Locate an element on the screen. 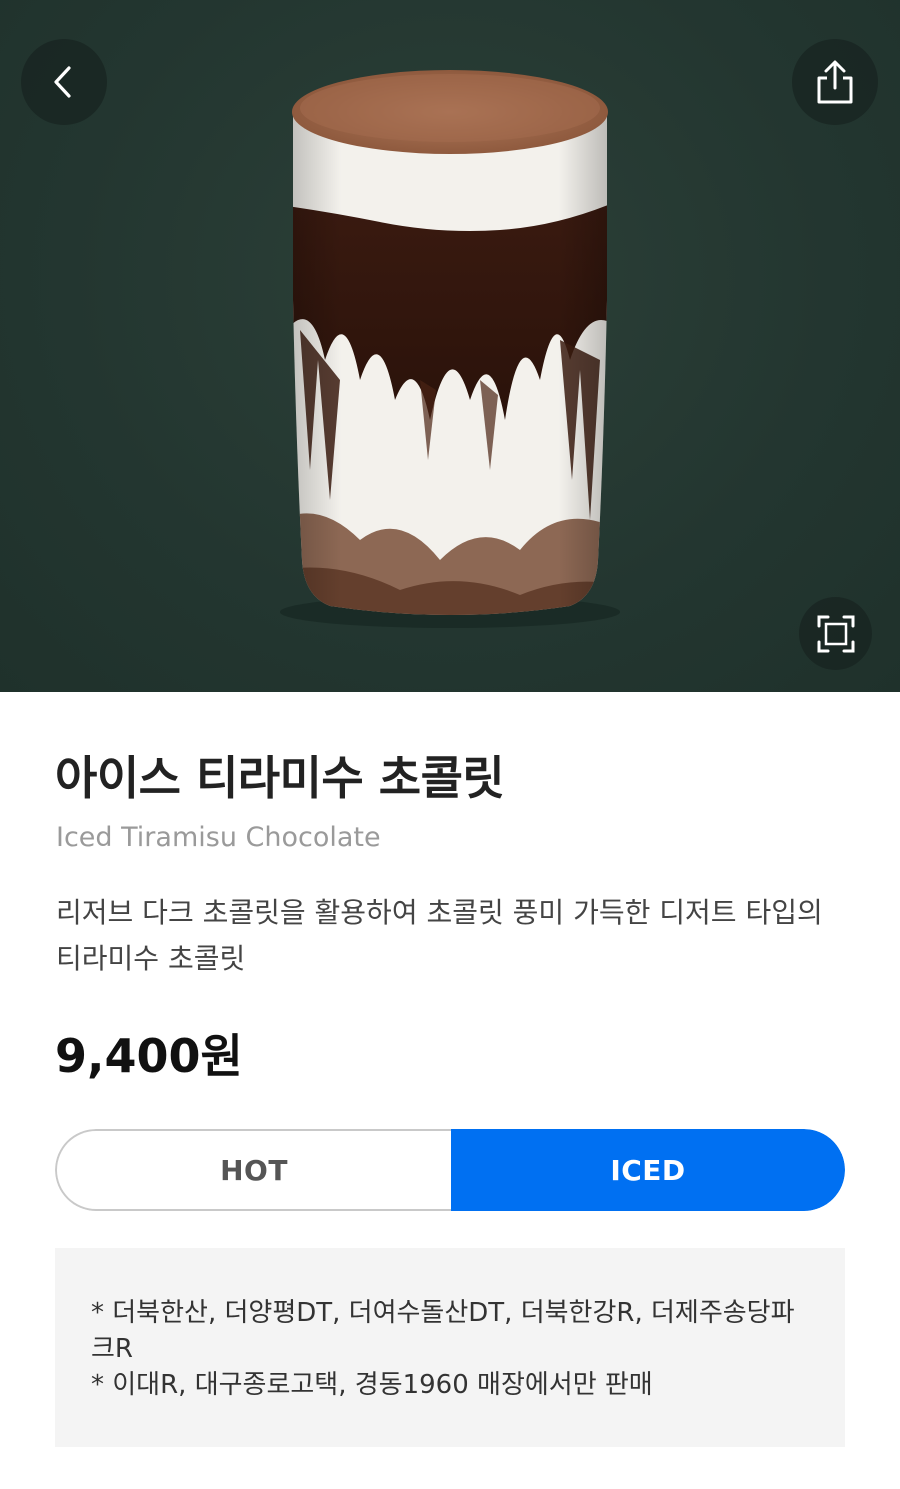 The image size is (900, 1489). share-button is located at coordinates (835, 82).